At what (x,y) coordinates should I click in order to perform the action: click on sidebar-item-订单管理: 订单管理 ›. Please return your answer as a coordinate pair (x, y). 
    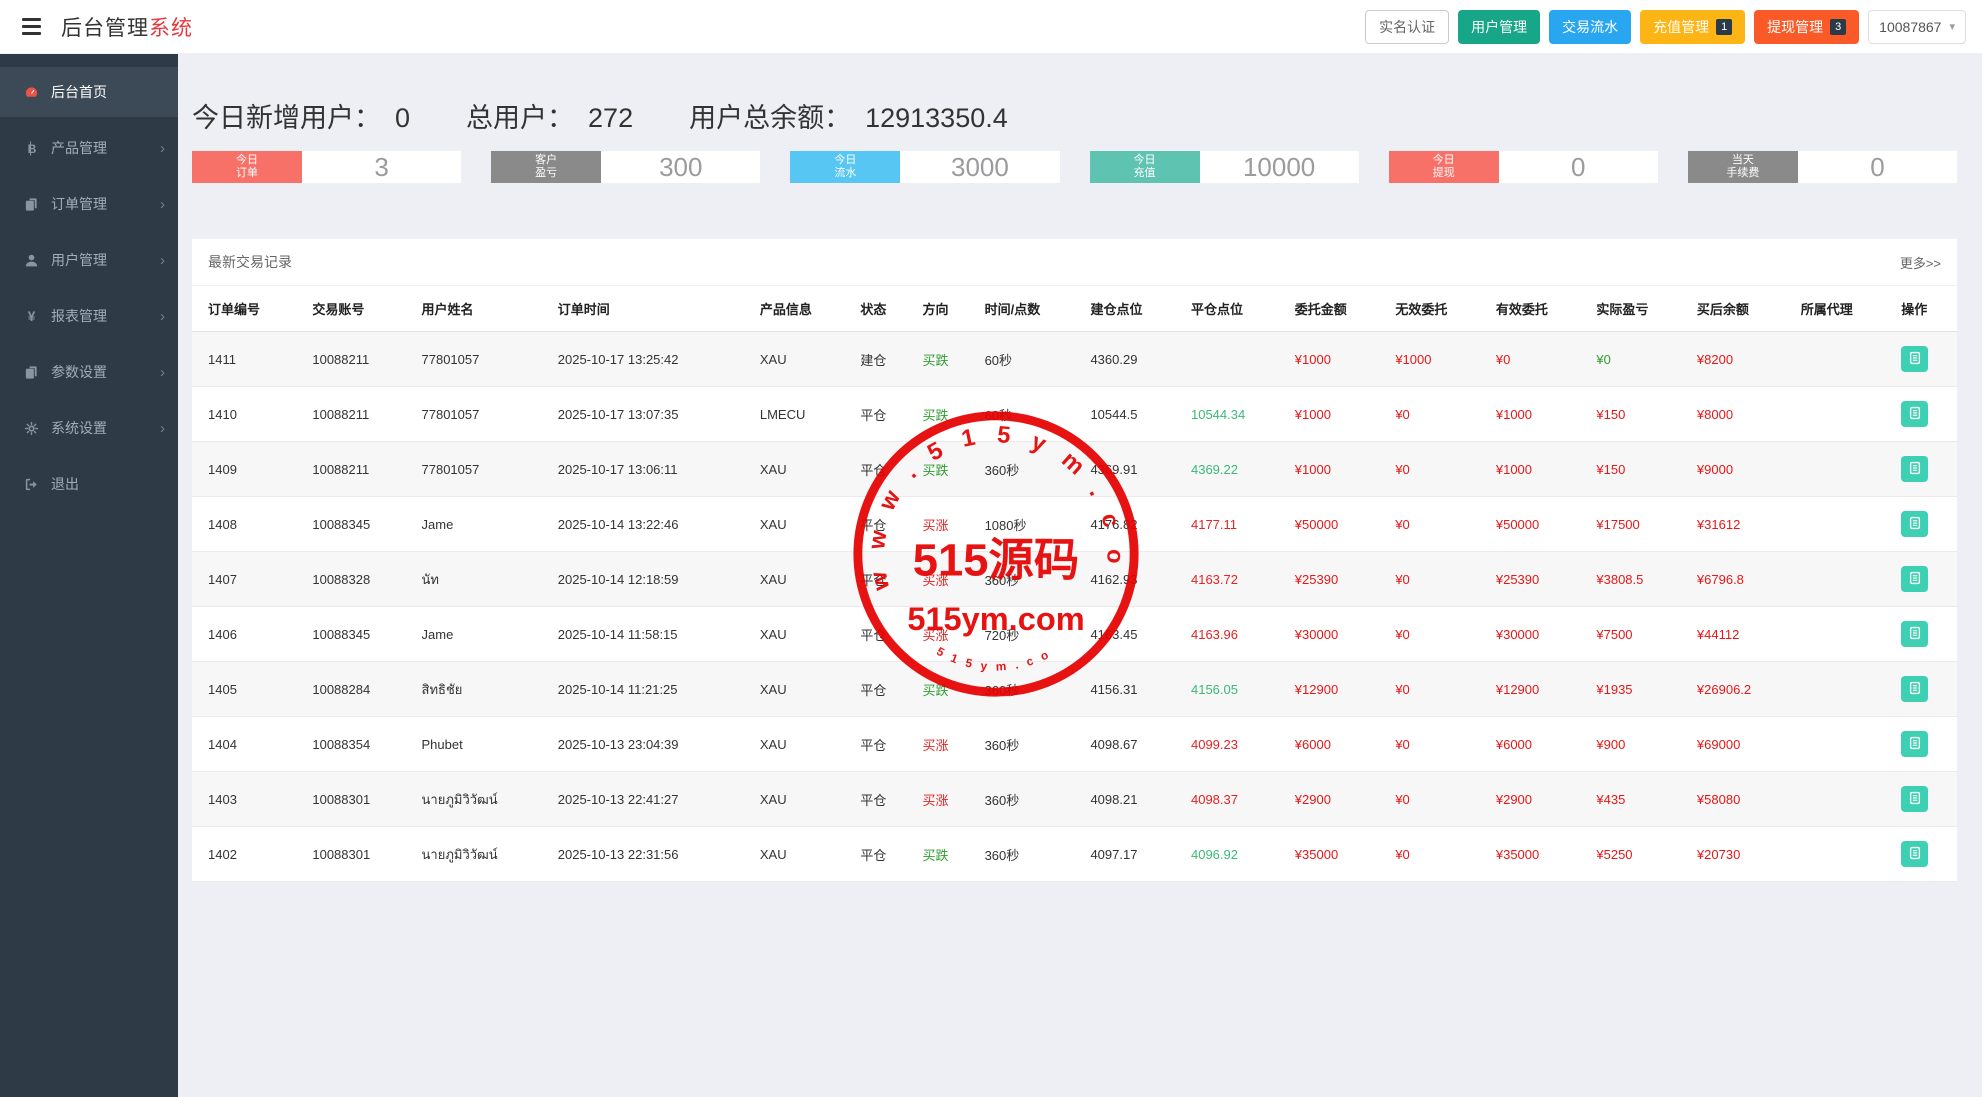
    Looking at the image, I should click on (89, 204).